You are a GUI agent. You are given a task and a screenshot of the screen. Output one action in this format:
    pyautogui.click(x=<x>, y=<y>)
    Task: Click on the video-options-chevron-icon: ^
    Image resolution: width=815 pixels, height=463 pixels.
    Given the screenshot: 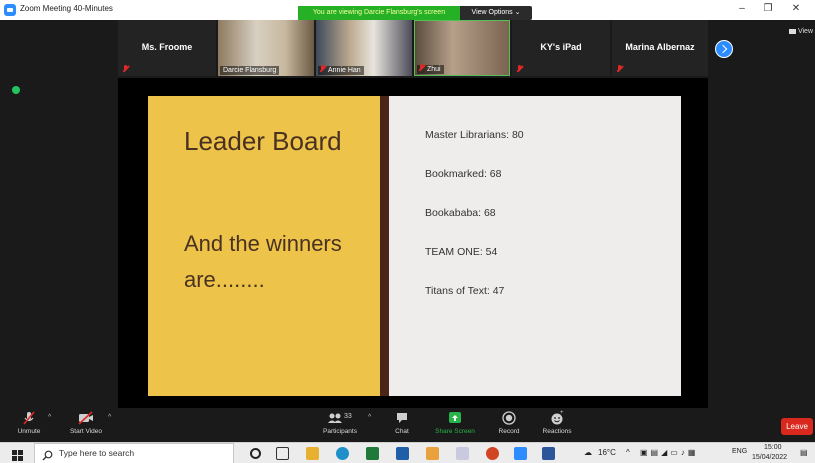 What is the action you would take?
    pyautogui.click(x=109, y=417)
    